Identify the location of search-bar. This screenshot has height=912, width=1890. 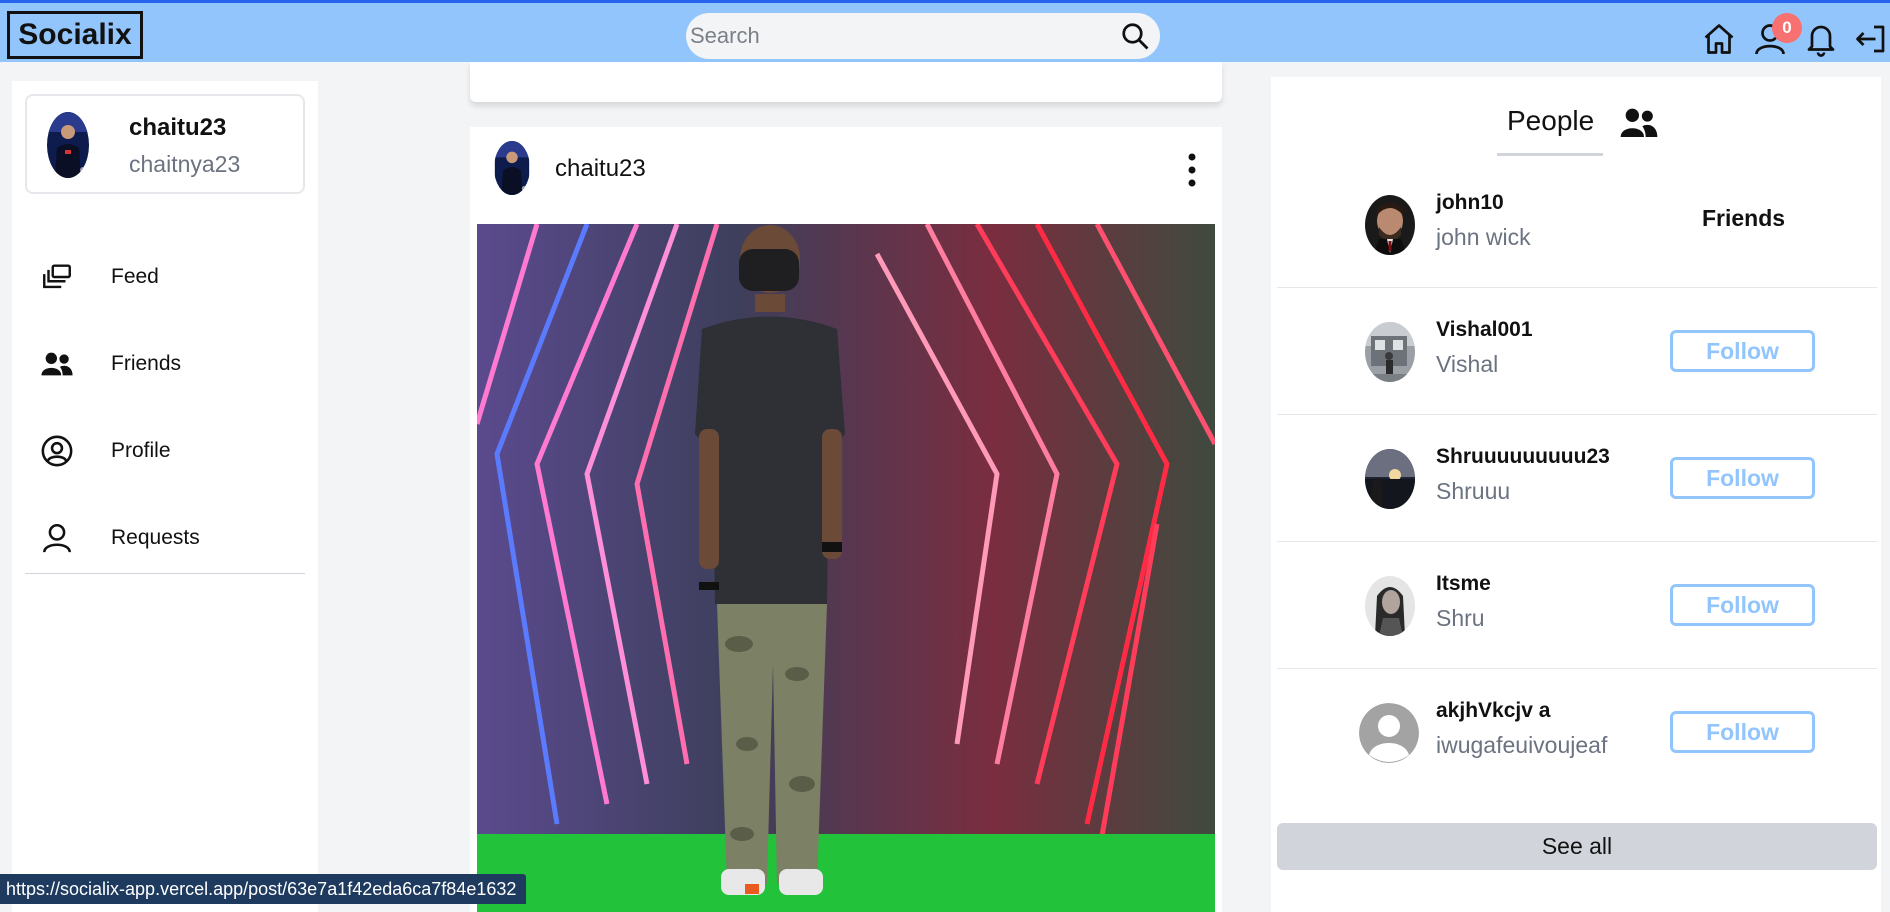
(923, 36).